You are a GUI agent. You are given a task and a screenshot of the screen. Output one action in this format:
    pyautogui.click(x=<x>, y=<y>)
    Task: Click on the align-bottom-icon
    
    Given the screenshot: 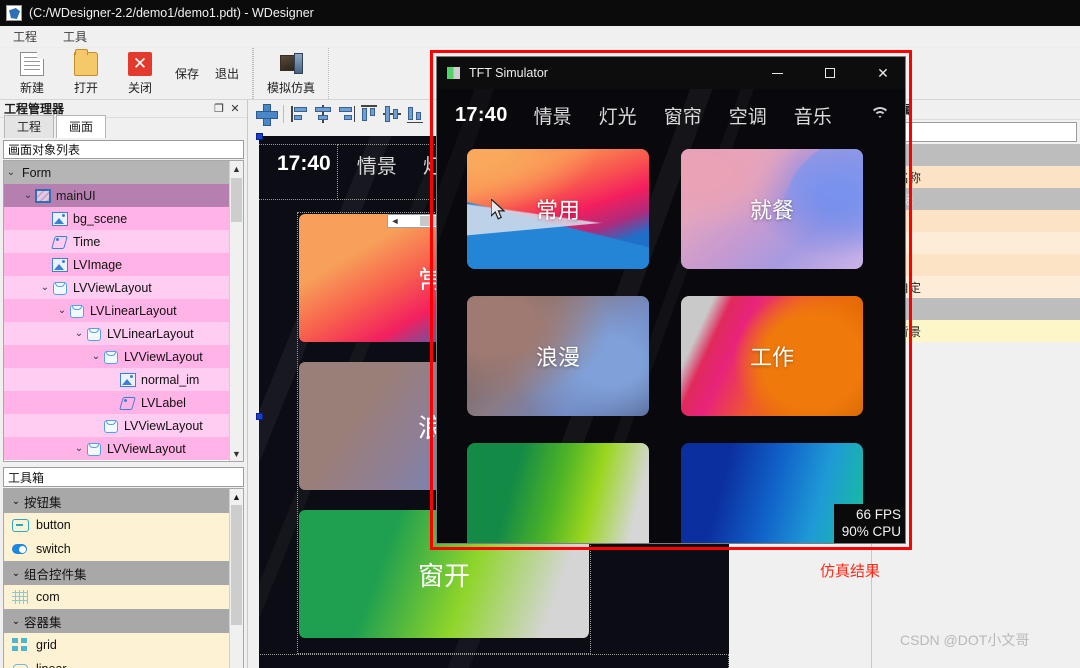 What is the action you would take?
    pyautogui.click(x=415, y=114)
    